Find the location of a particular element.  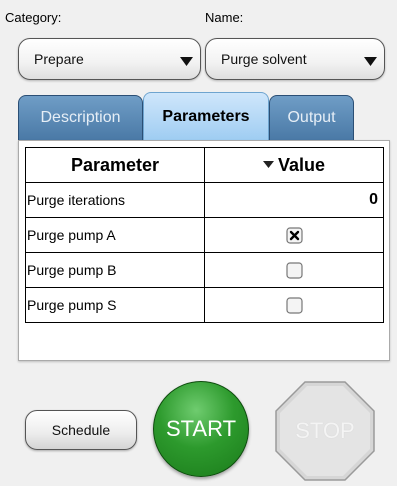

column-header-value: Value is located at coordinates (294, 165).